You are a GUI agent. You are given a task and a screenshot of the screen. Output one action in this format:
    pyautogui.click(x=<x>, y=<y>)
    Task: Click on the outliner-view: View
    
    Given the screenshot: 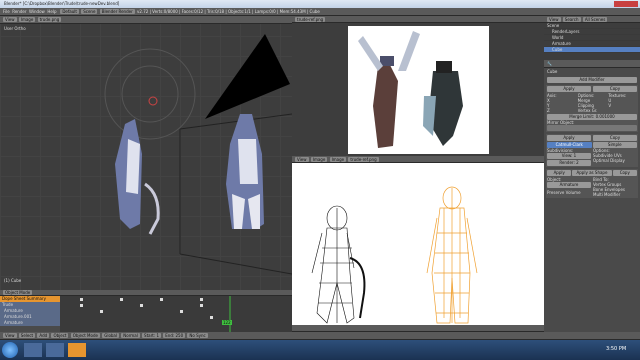 What is the action you would take?
    pyautogui.click(x=554, y=19)
    